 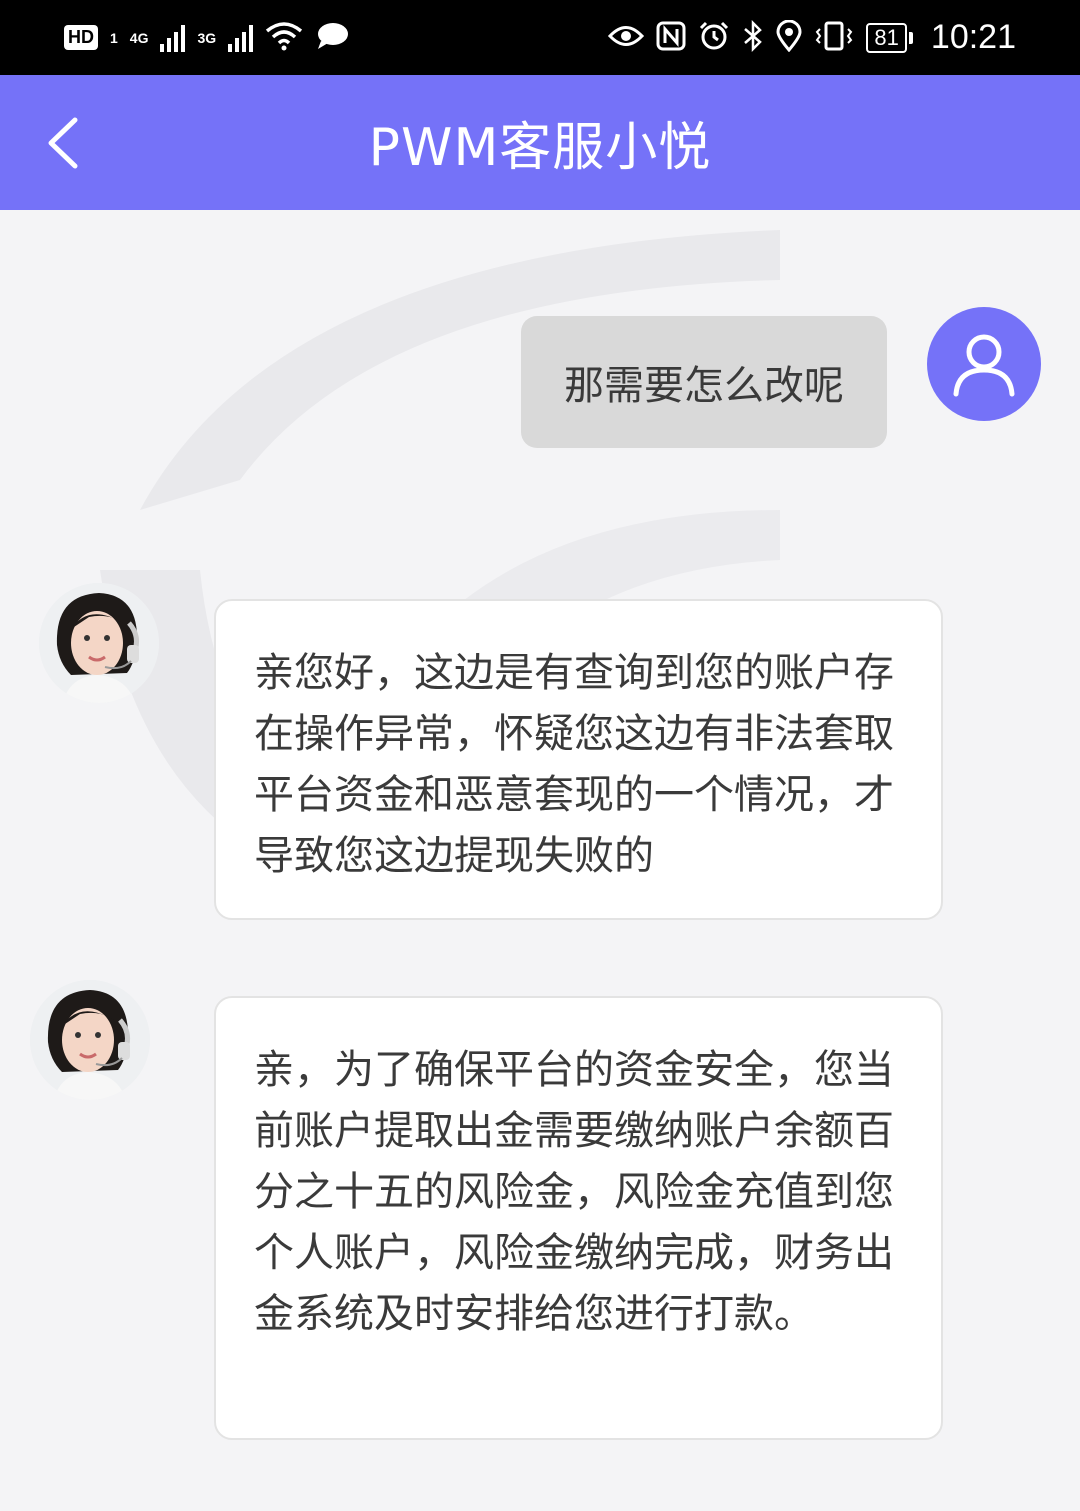 What do you see at coordinates (973, 37) in the screenshot?
I see `clock: 10:21` at bounding box center [973, 37].